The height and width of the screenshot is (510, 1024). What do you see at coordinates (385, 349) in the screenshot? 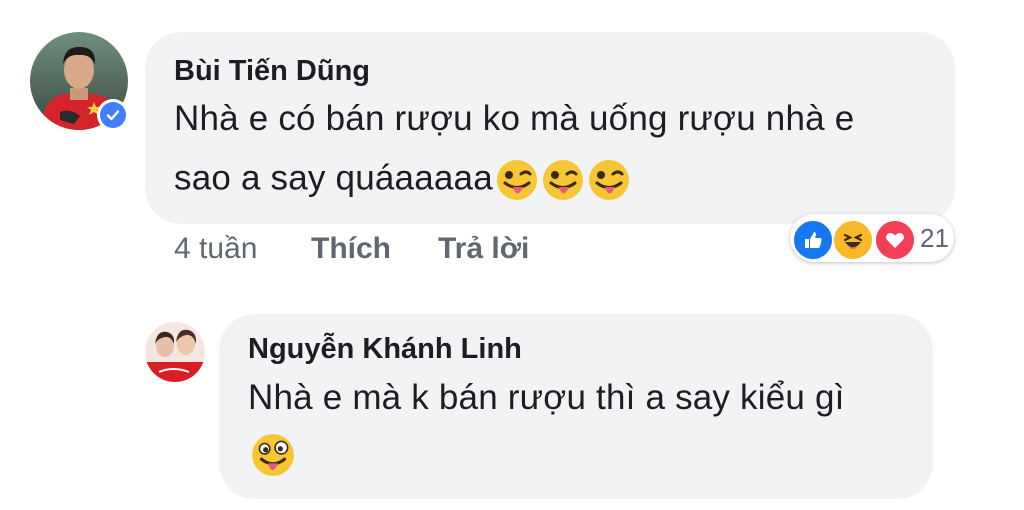
I see `reply-author: Nguyễn Khánh Linh` at bounding box center [385, 349].